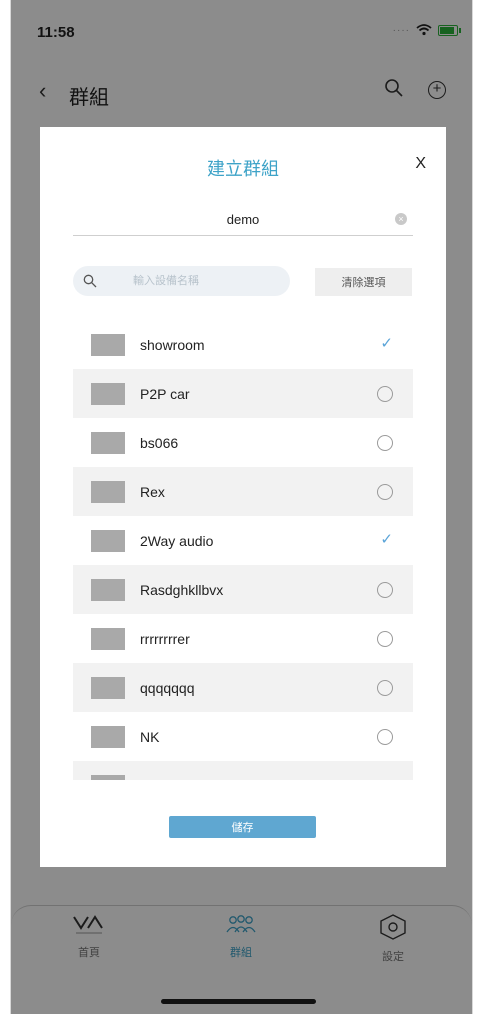 This screenshot has height=1014, width=477. Describe the element at coordinates (182, 589) in the screenshot. I see `device-name: Rasdghkllbvx` at that location.